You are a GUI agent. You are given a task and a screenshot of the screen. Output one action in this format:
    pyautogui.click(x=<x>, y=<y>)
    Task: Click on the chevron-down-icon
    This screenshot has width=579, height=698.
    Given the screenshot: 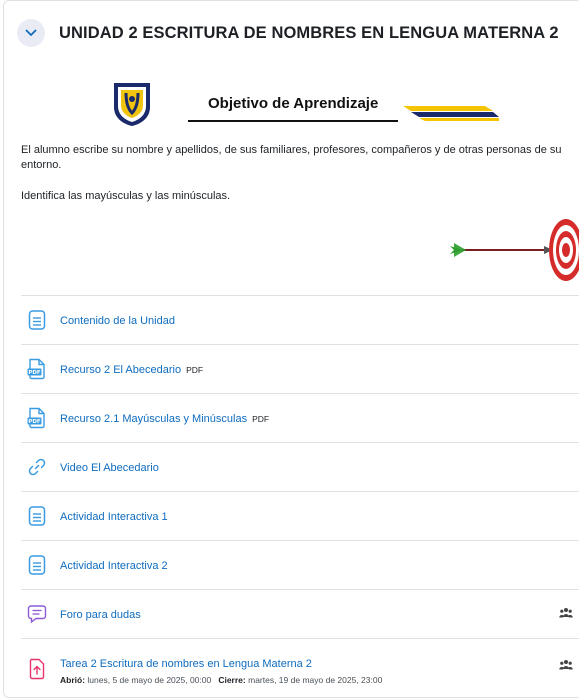 What is the action you would take?
    pyautogui.click(x=31, y=32)
    